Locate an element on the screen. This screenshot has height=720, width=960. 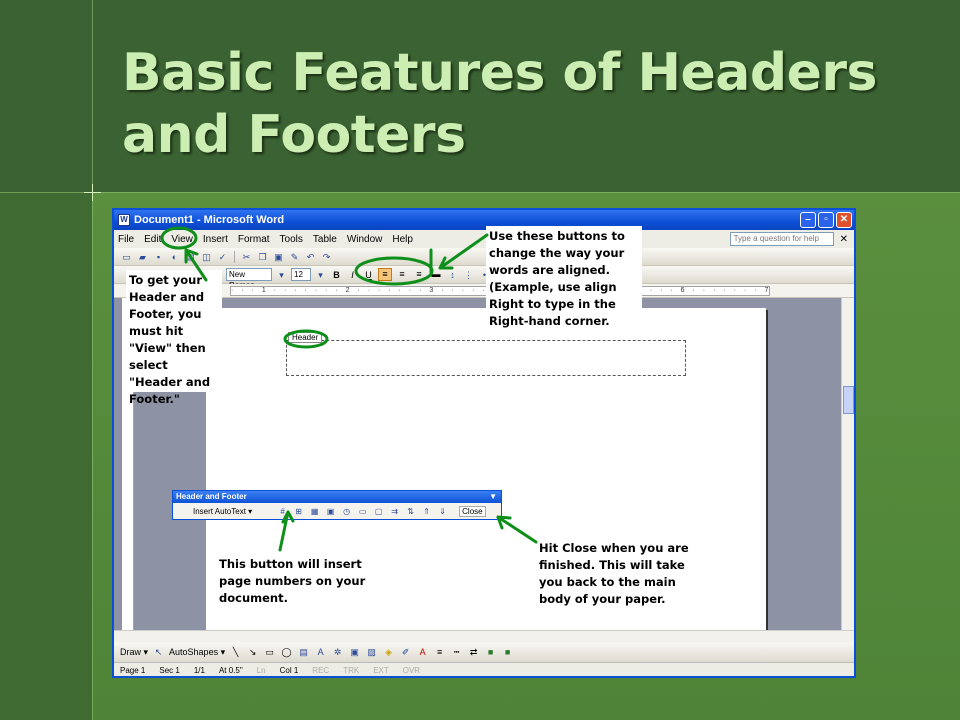
underline-icon: U is located at coordinates (368, 275).